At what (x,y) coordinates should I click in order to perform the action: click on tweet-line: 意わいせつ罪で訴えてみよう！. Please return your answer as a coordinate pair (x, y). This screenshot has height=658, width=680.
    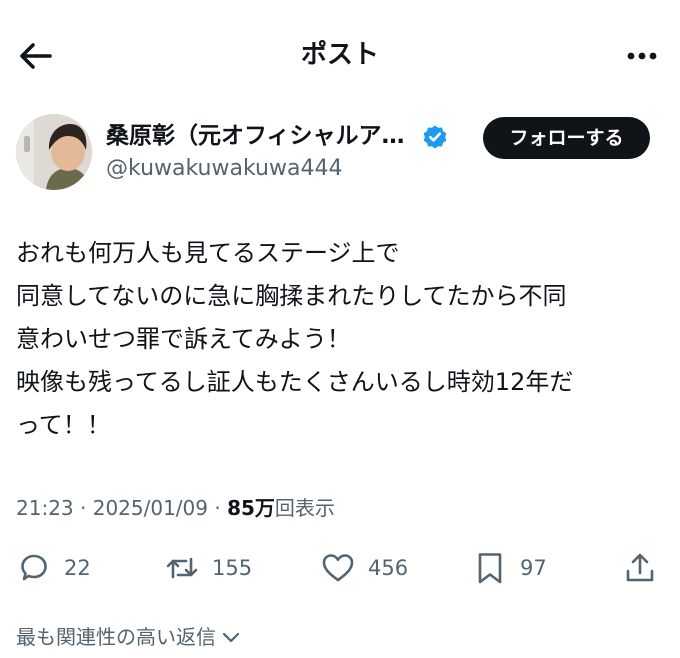
    Looking at the image, I should click on (183, 339).